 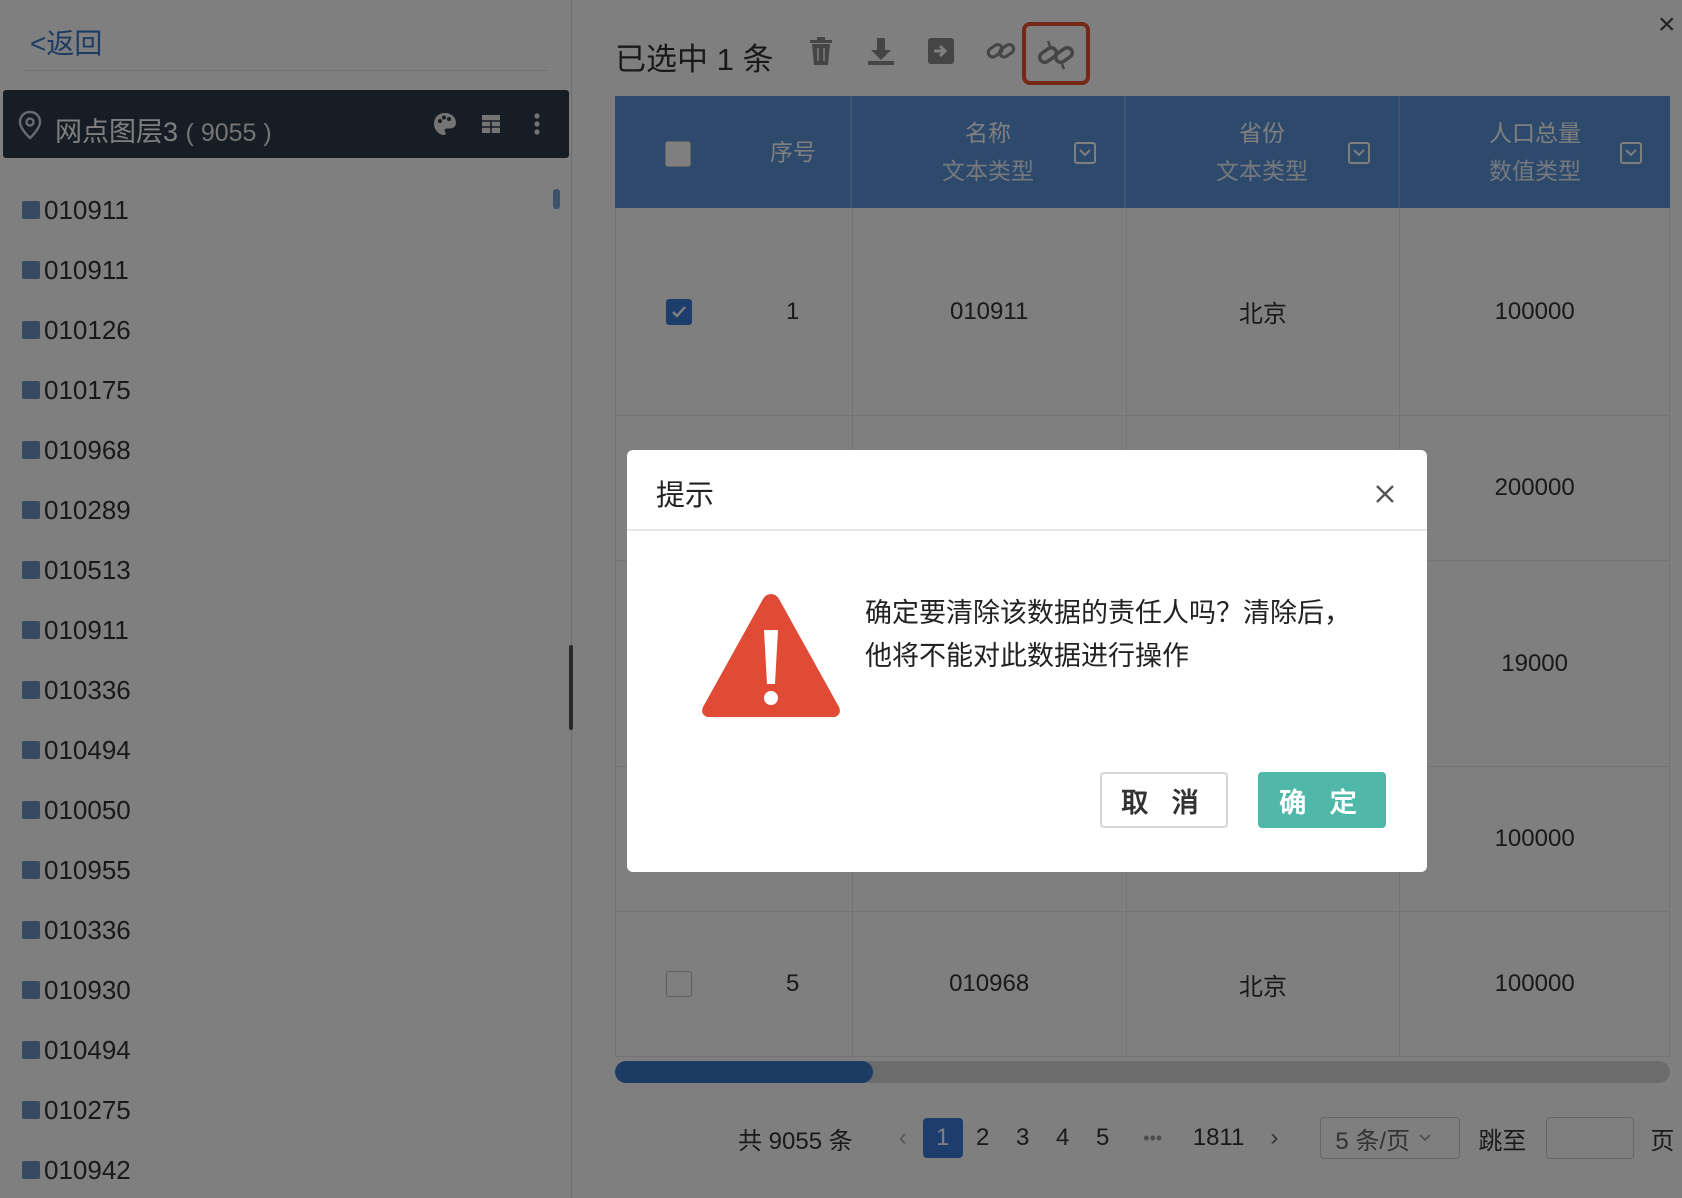 What do you see at coordinates (771, 655) in the screenshot?
I see `warning-icon` at bounding box center [771, 655].